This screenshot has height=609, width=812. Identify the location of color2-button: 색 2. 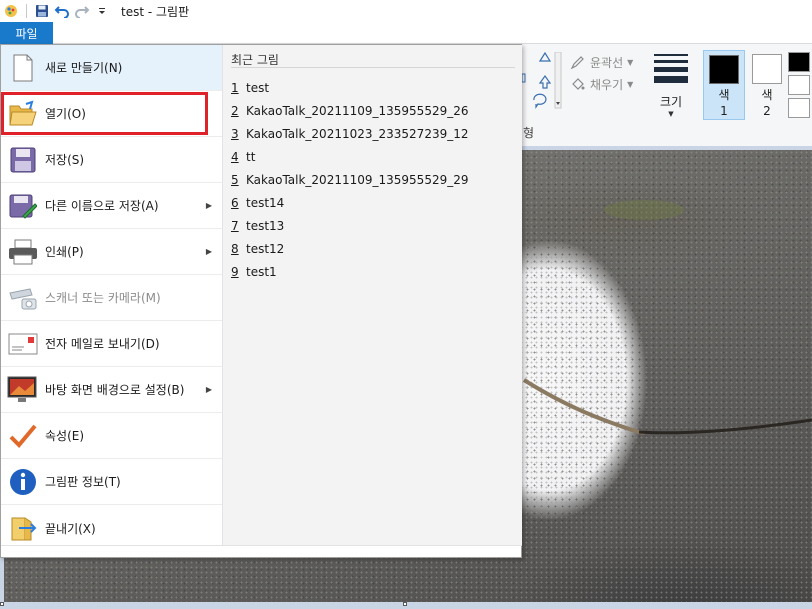
(767, 85).